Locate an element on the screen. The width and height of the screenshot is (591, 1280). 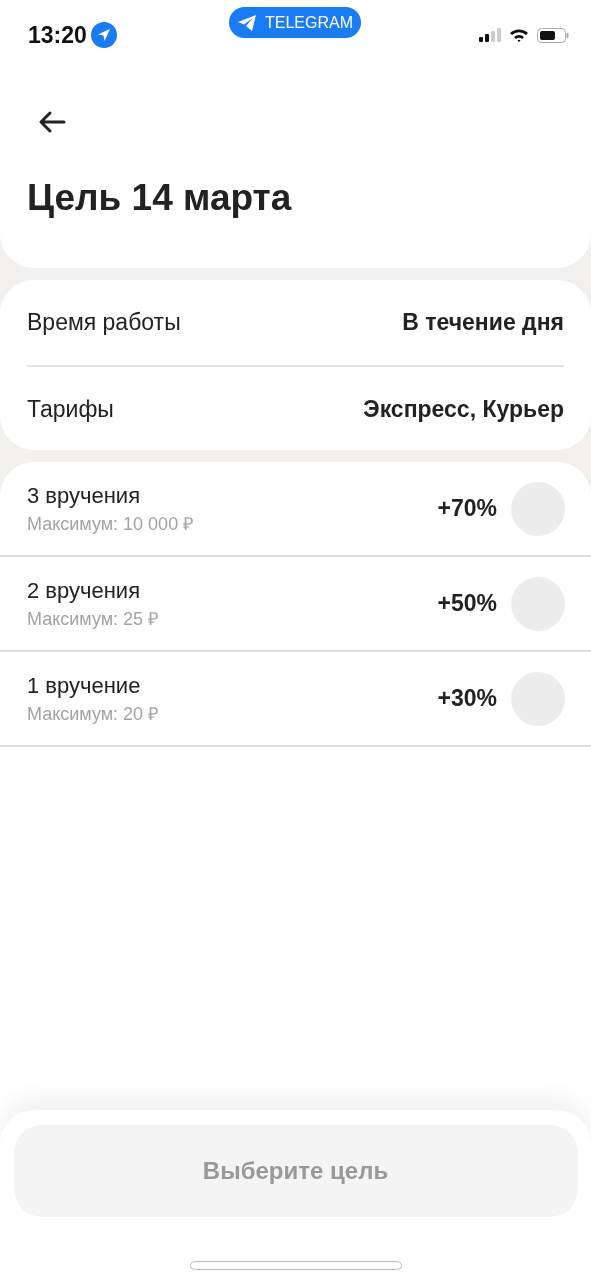
app-name: TELEGRAM is located at coordinates (309, 22).